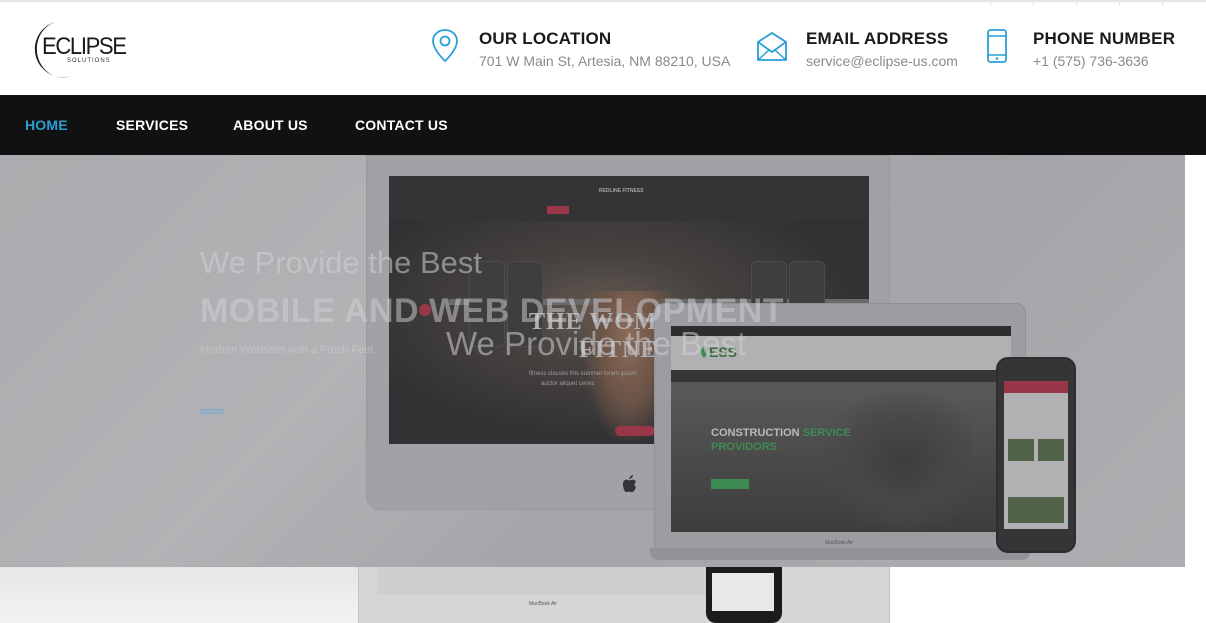 The height and width of the screenshot is (623, 1206). I want to click on site-logo: ECLIPSE SOLUTIONS, so click(81, 49).